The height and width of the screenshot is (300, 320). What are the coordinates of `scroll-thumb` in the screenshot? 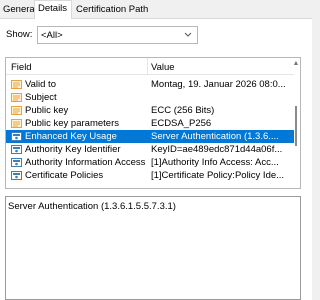 It's located at (296, 126).